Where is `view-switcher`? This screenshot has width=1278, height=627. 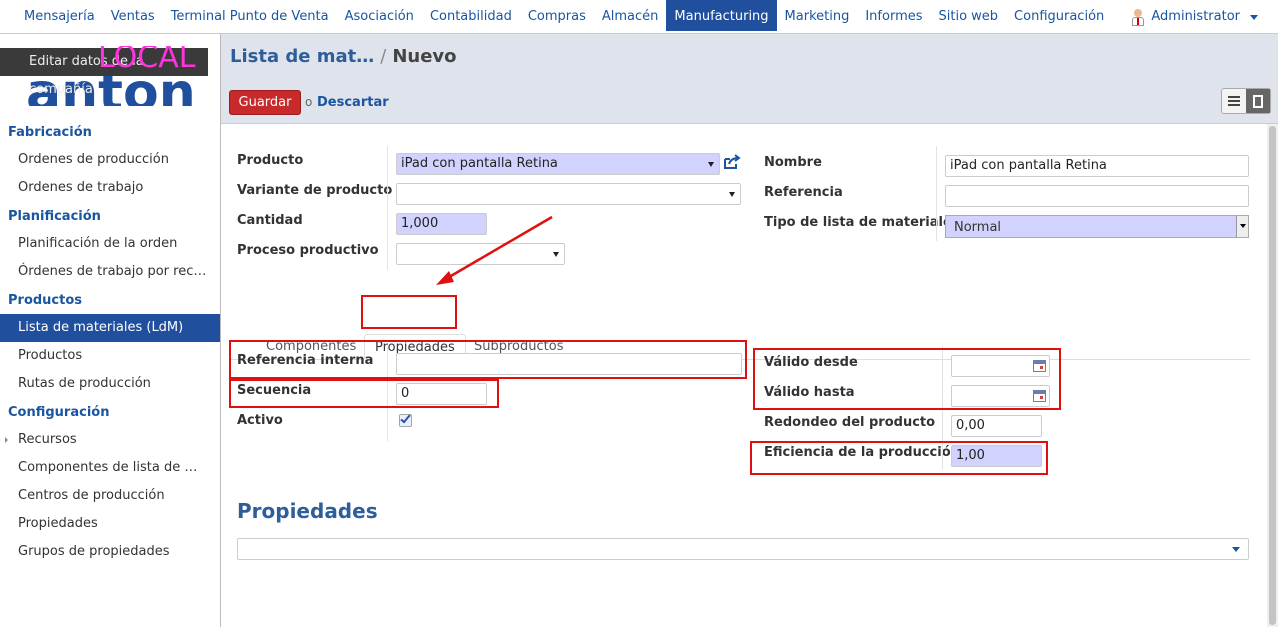 view-switcher is located at coordinates (1246, 101).